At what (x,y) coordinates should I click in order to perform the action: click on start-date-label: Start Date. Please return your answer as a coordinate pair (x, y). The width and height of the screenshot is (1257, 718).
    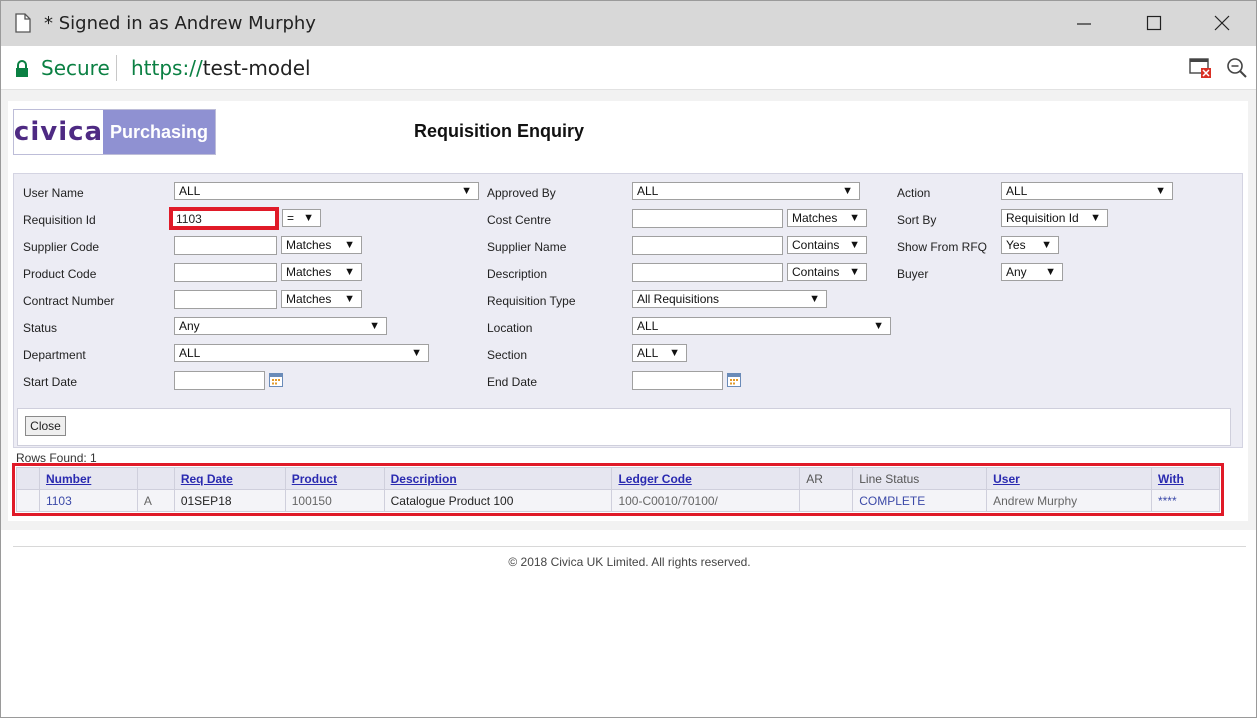
    Looking at the image, I should click on (50, 382).